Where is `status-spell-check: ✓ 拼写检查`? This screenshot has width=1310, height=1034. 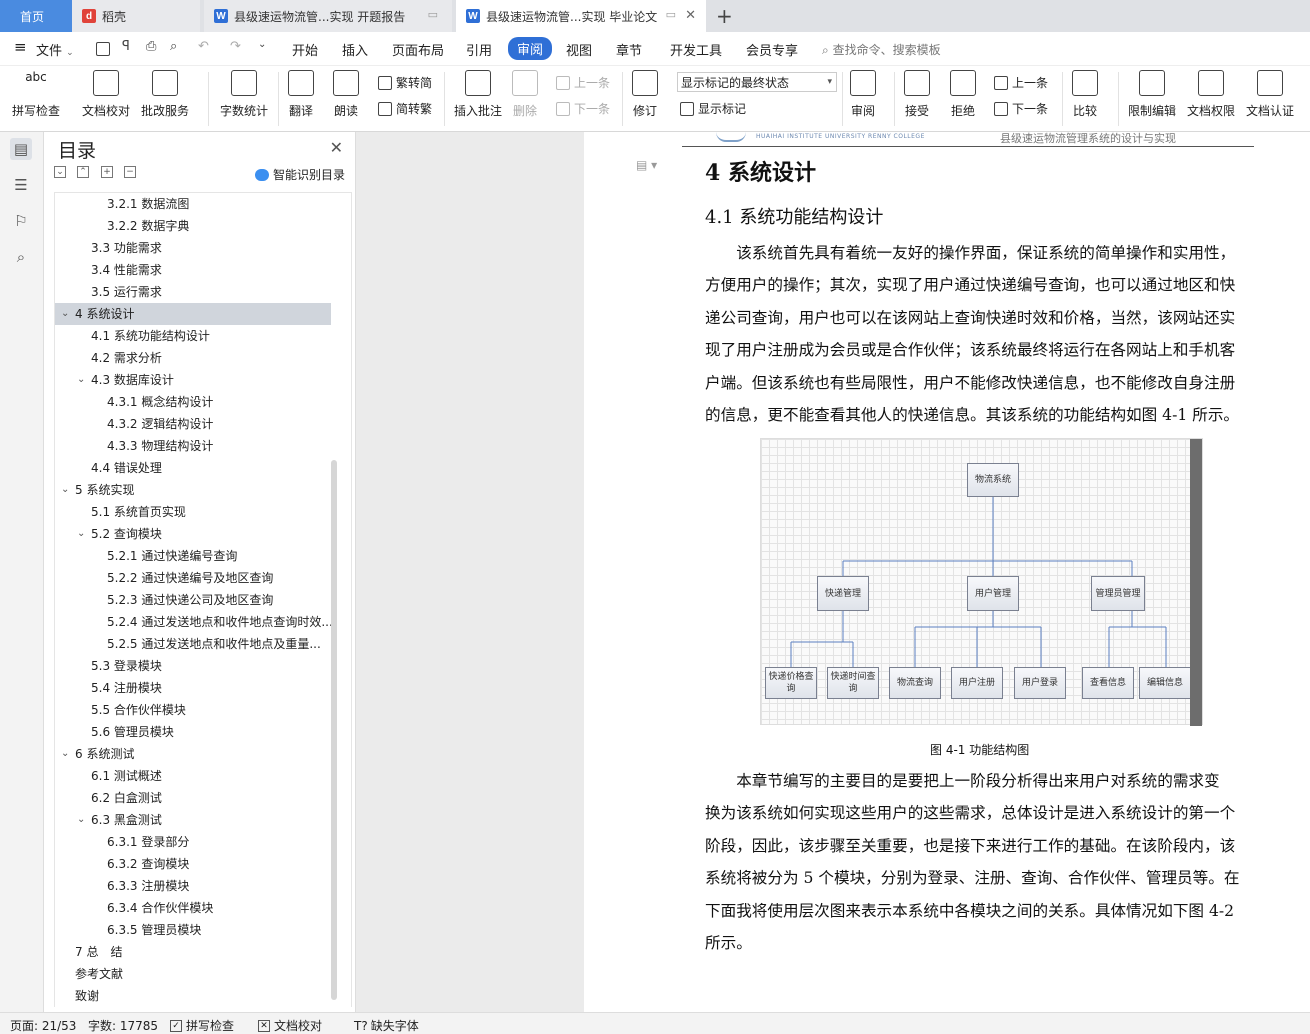 status-spell-check: ✓ 拼写检查 is located at coordinates (202, 1025).